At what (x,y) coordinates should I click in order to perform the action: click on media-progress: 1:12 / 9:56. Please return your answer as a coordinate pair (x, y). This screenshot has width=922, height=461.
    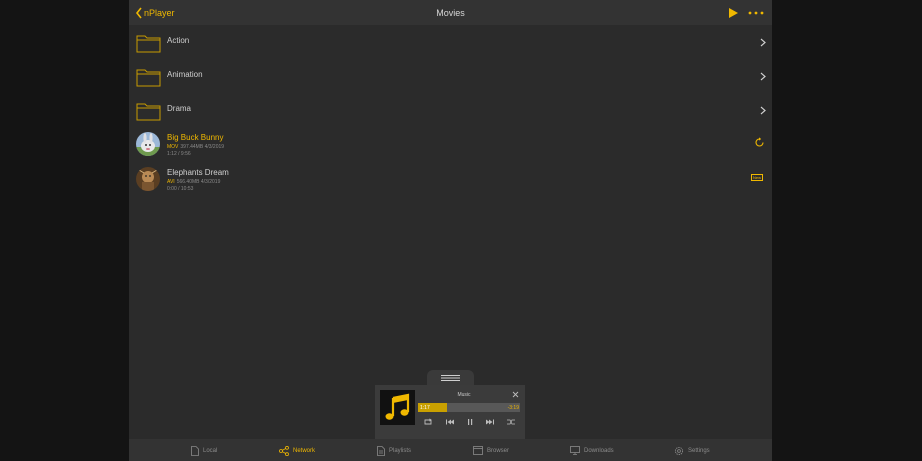
    Looking at the image, I should click on (179, 154).